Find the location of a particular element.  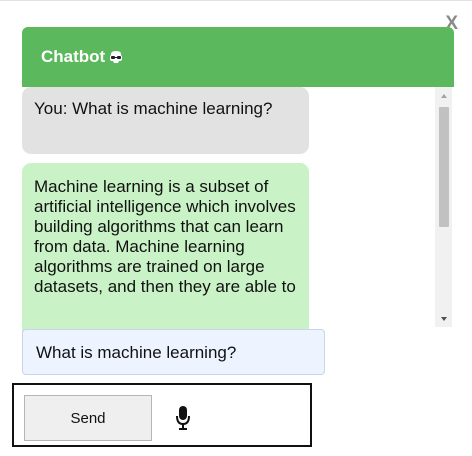

scroll-up-arrow-icon is located at coordinates (443, 95).